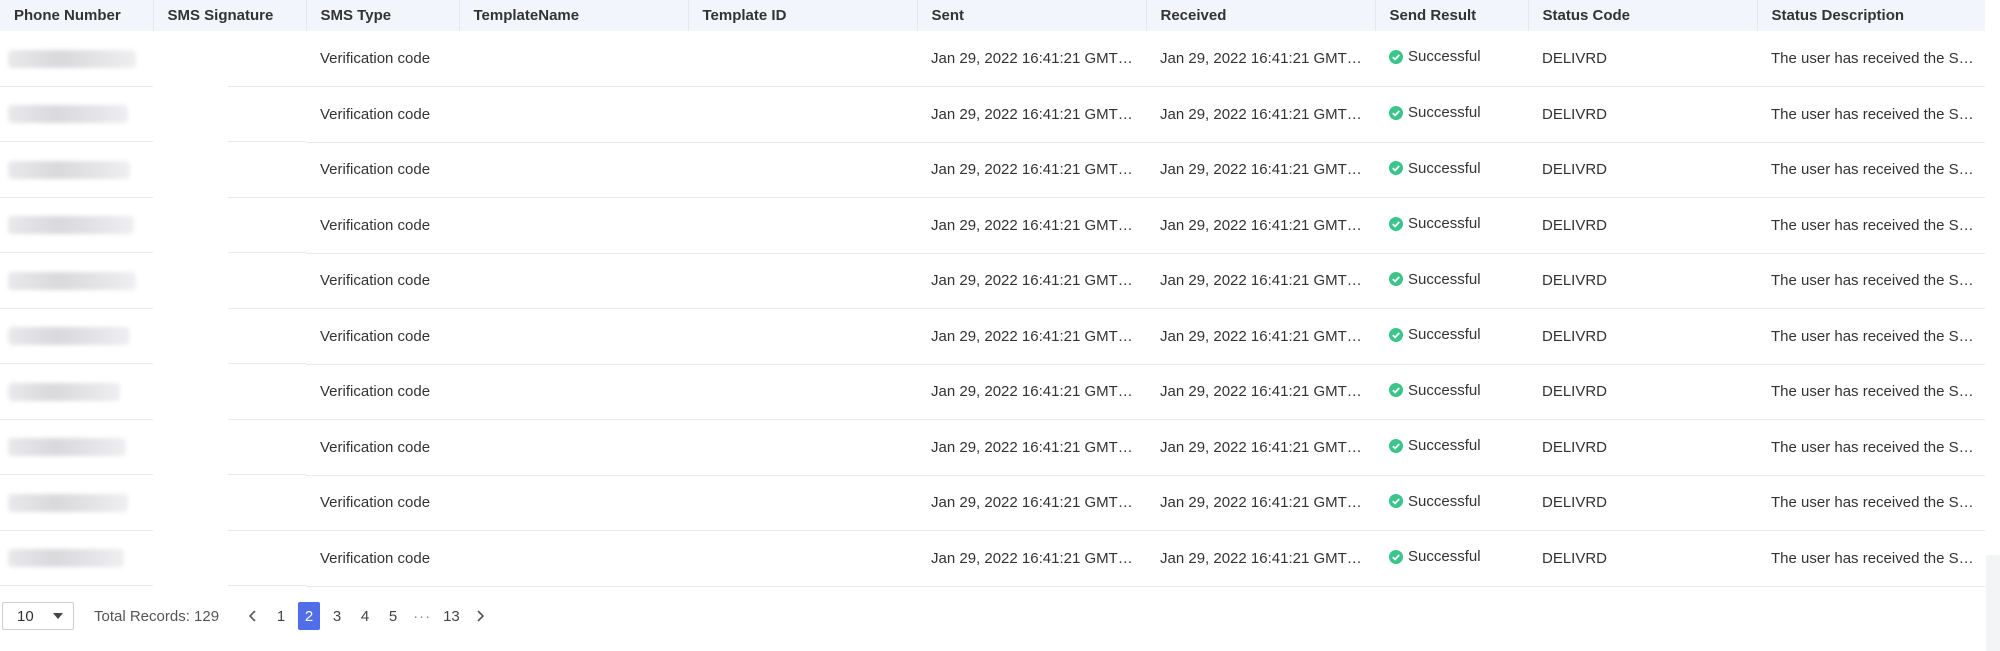  I want to click on pagination: 10 Total Records: 129 1 2 3 4 5 ··· 13, so click(247, 616).